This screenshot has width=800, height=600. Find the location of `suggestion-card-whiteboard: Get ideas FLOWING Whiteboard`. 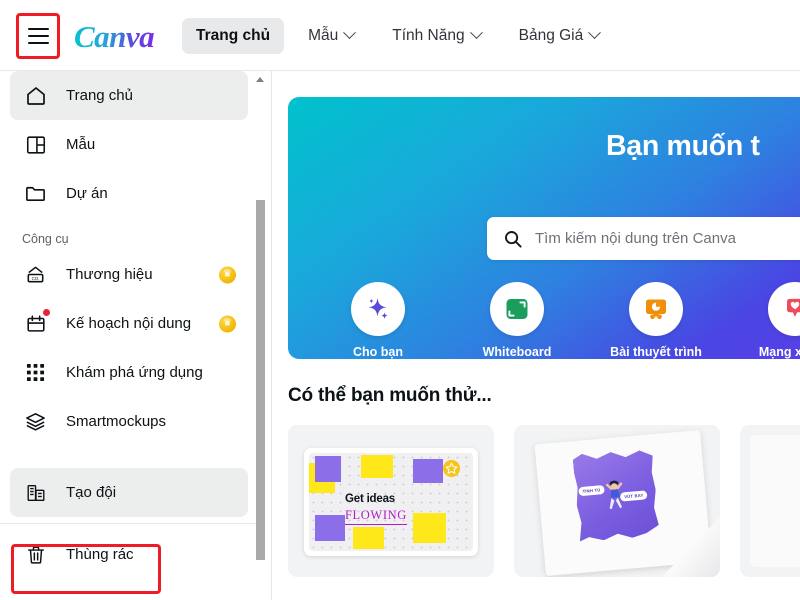

suggestion-card-whiteboard: Get ideas FLOWING Whiteboard is located at coordinates (391, 501).